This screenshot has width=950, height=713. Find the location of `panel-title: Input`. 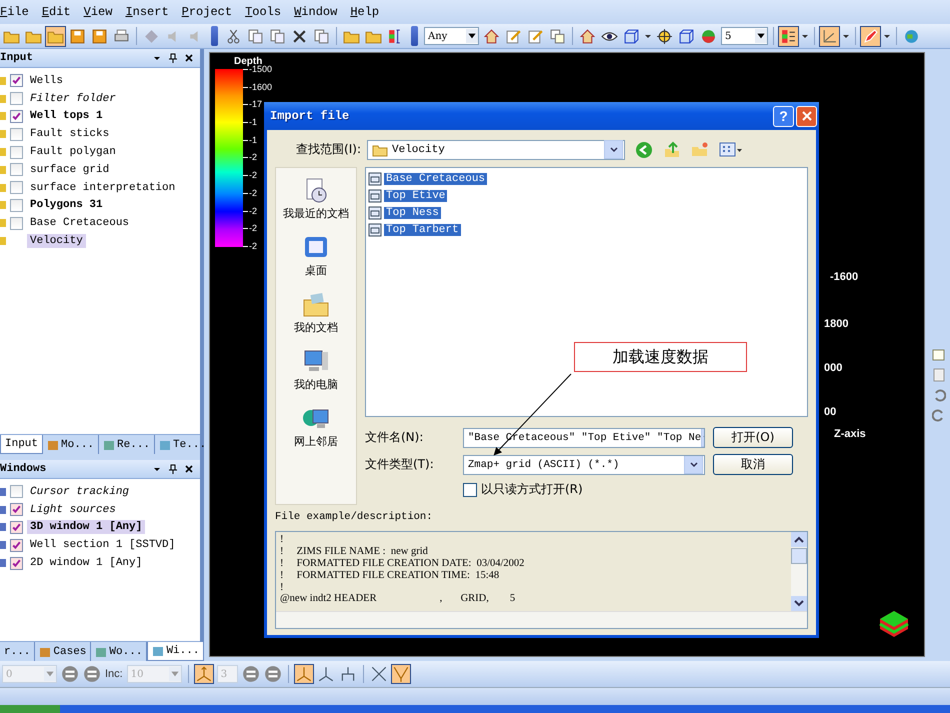

panel-title: Input is located at coordinates (17, 58).